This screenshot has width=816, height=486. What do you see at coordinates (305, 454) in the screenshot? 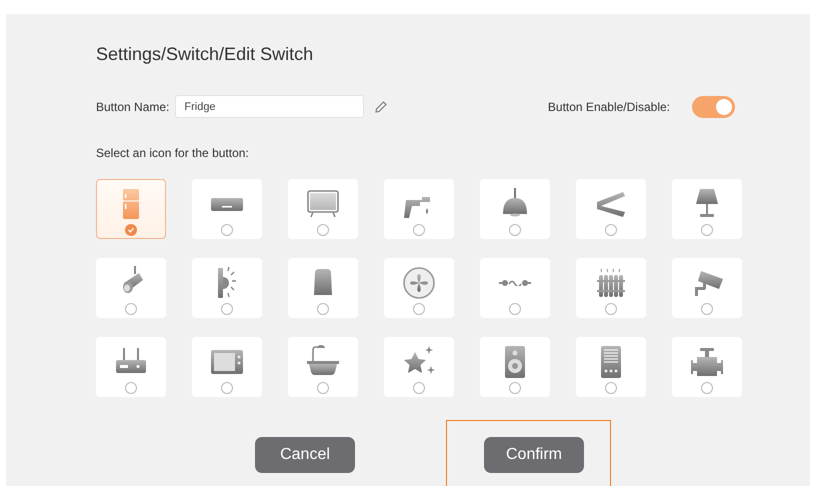
I see `cancel-button: Cancel` at bounding box center [305, 454].